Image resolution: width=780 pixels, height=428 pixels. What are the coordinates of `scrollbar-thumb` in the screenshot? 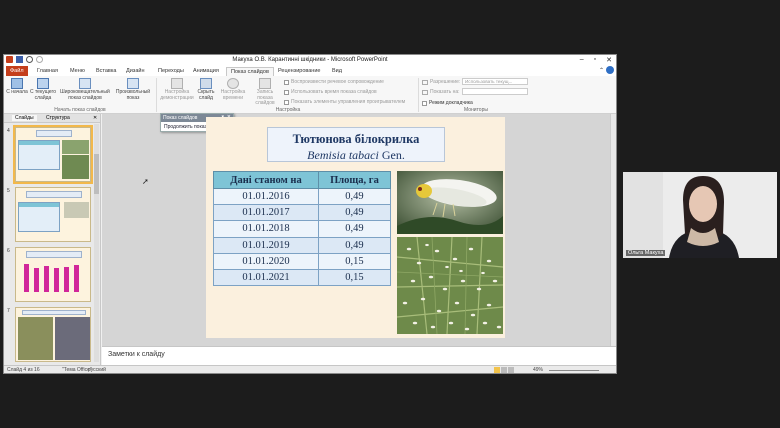 It's located at (96, 174).